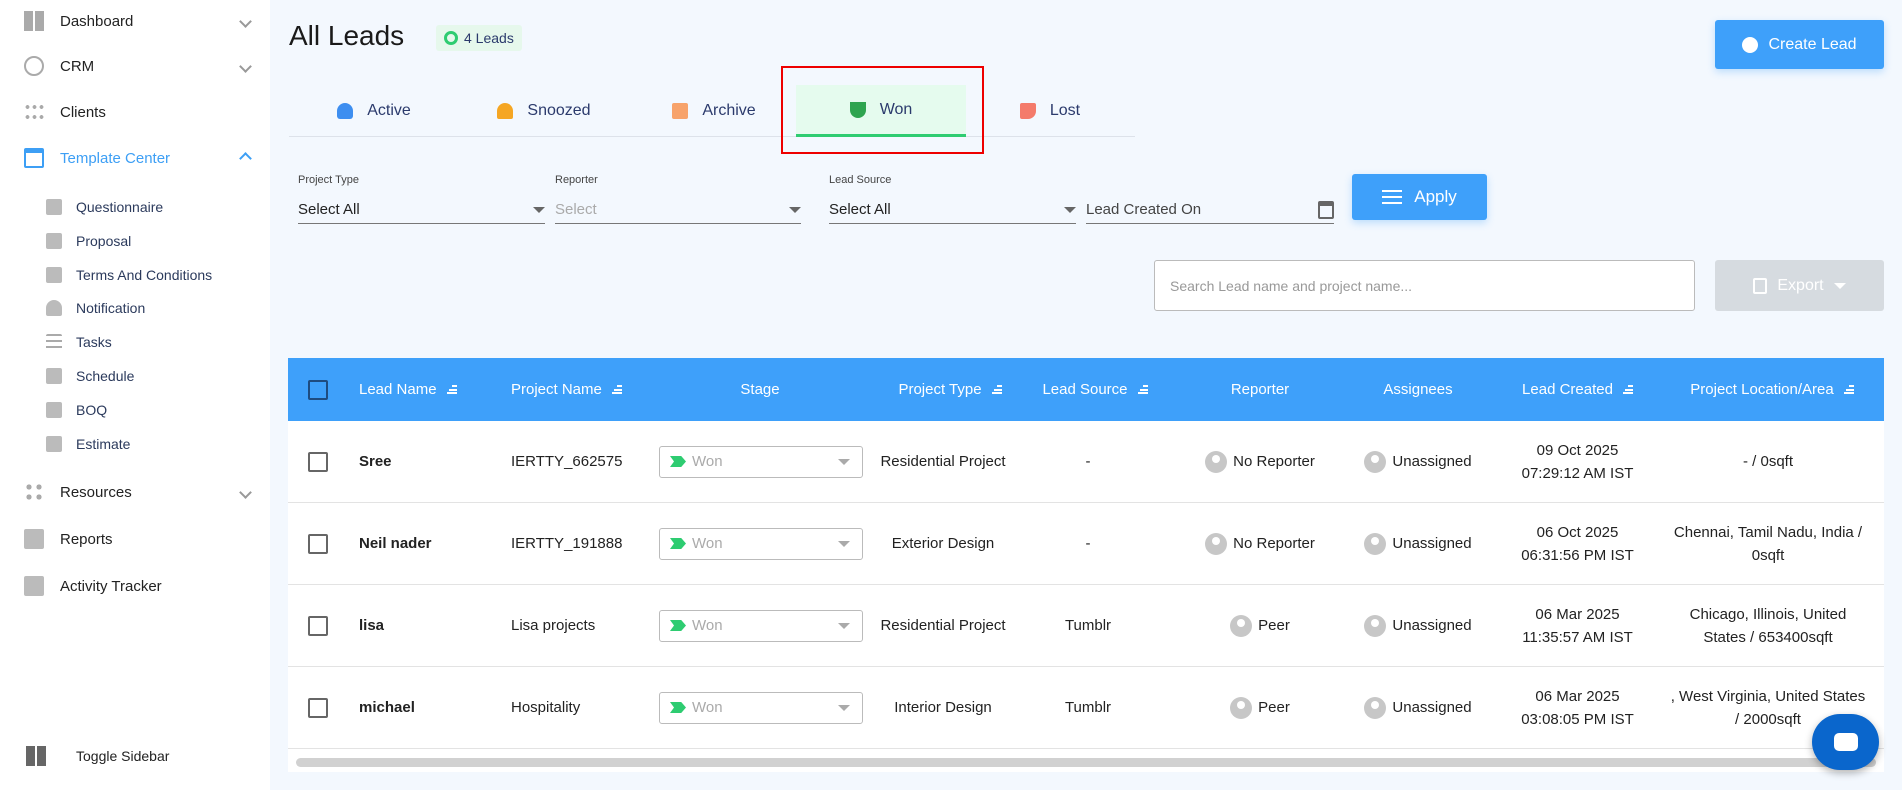 Image resolution: width=1902 pixels, height=790 pixels. I want to click on sidebar-item-boq: BOQ, so click(76, 410).